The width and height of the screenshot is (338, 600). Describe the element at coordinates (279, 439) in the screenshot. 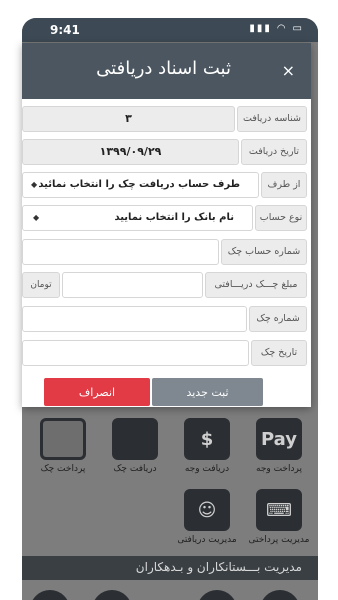

I see `apple-pay-icon: Pay` at that location.